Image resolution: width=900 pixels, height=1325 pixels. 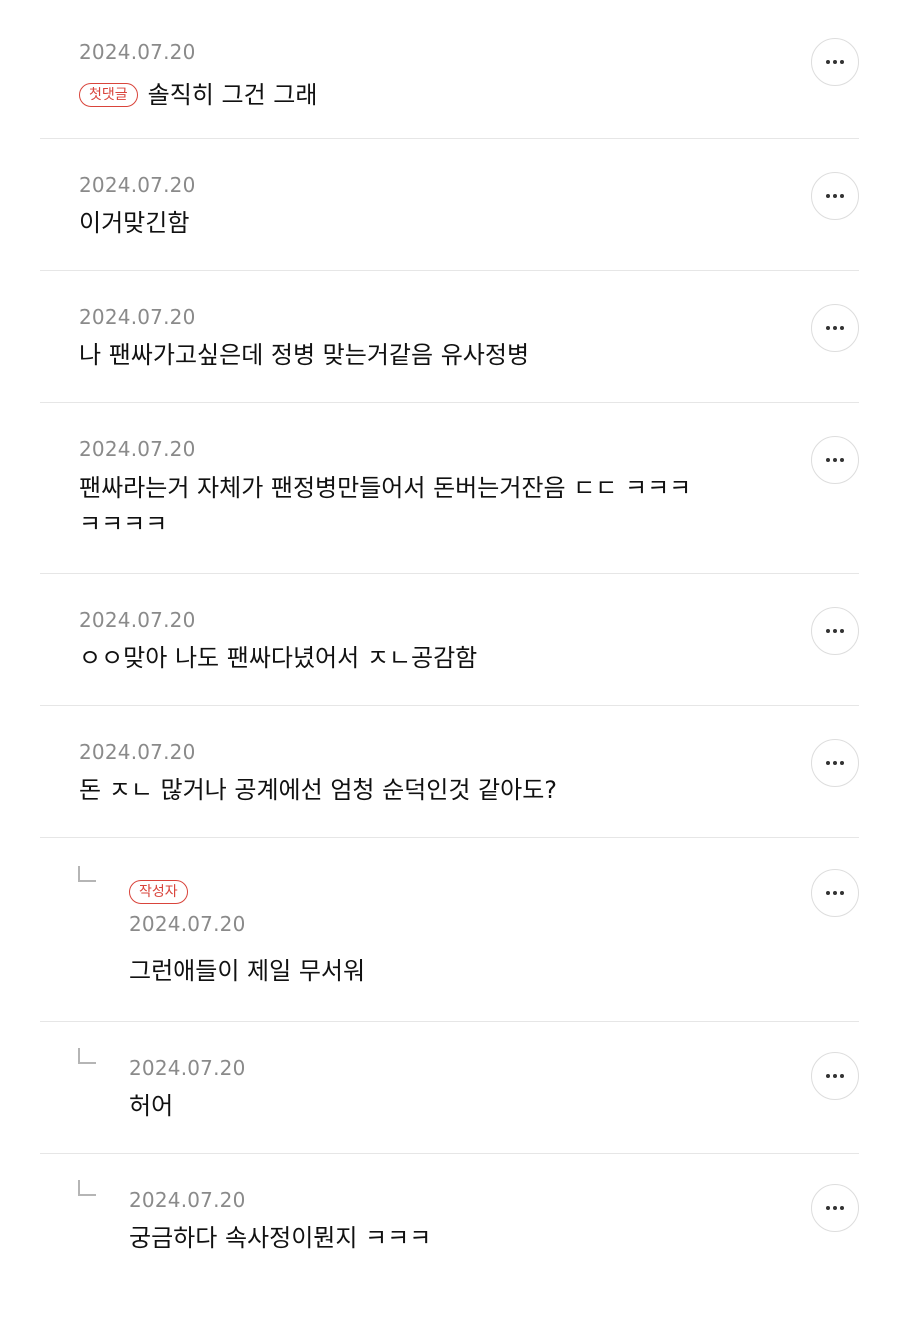 I want to click on comment-text: 이거맞긴함, so click(x=134, y=223).